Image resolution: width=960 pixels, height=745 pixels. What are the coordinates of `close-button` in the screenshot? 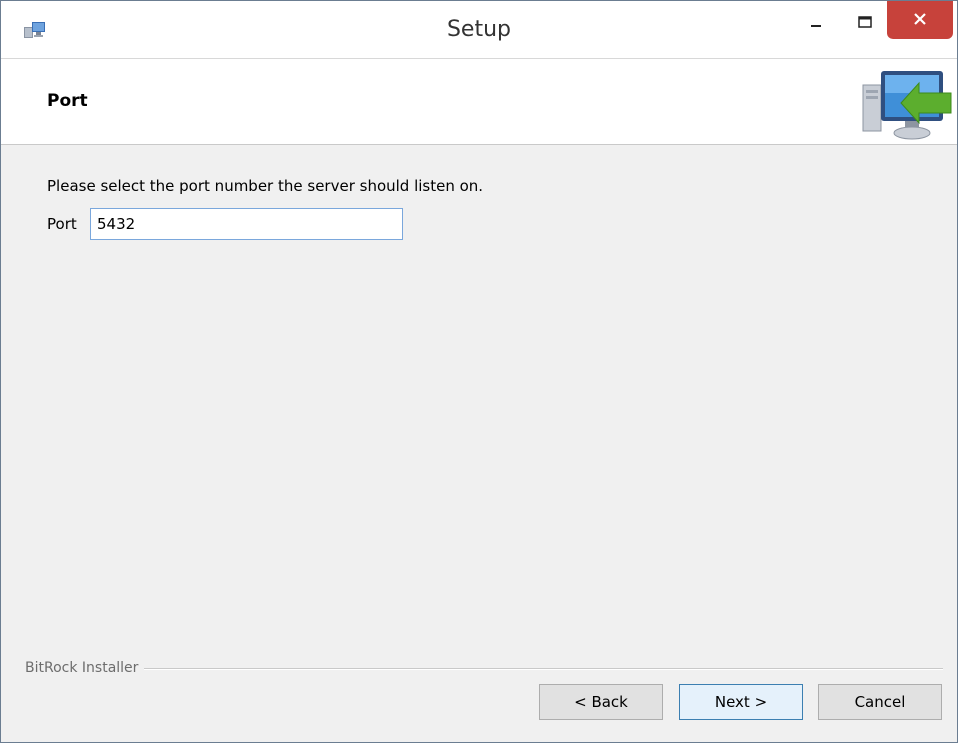 It's located at (920, 20).